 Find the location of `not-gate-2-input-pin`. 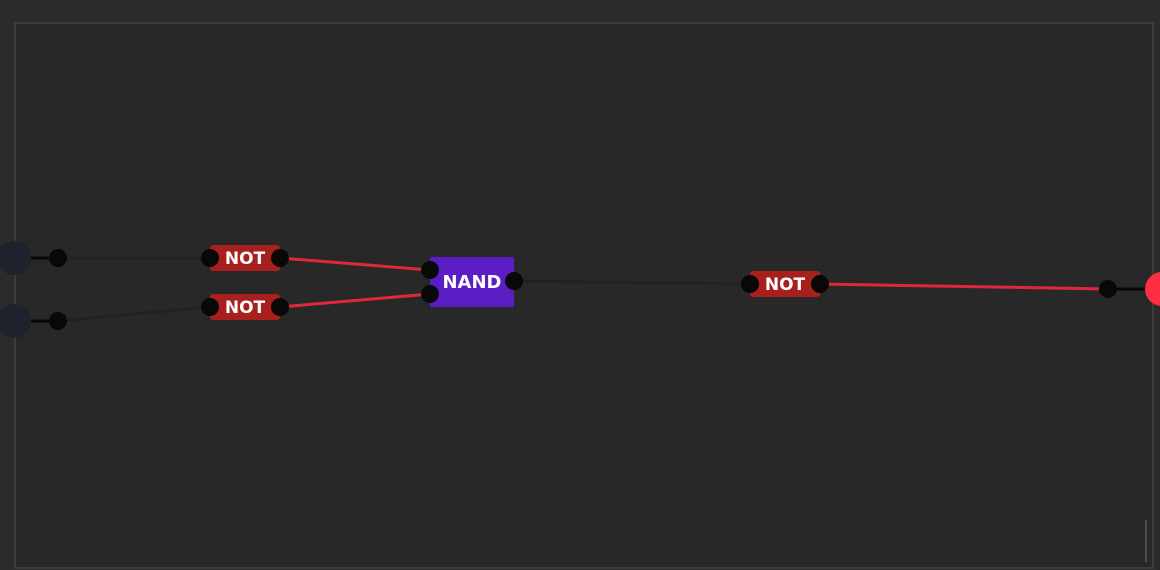

not-gate-2-input-pin is located at coordinates (210, 307).